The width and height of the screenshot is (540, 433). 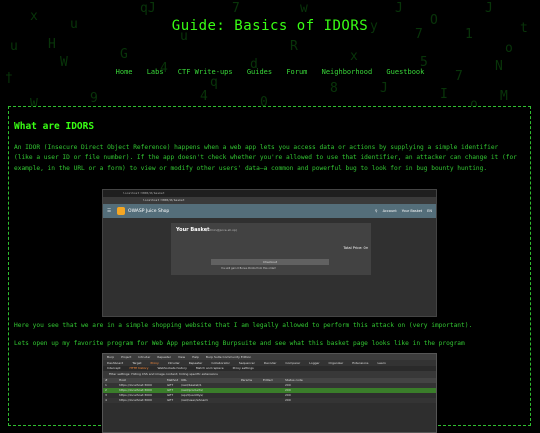 What do you see at coordinates (243, 368) in the screenshot?
I see `burp-subtab: Proxy settings` at bounding box center [243, 368].